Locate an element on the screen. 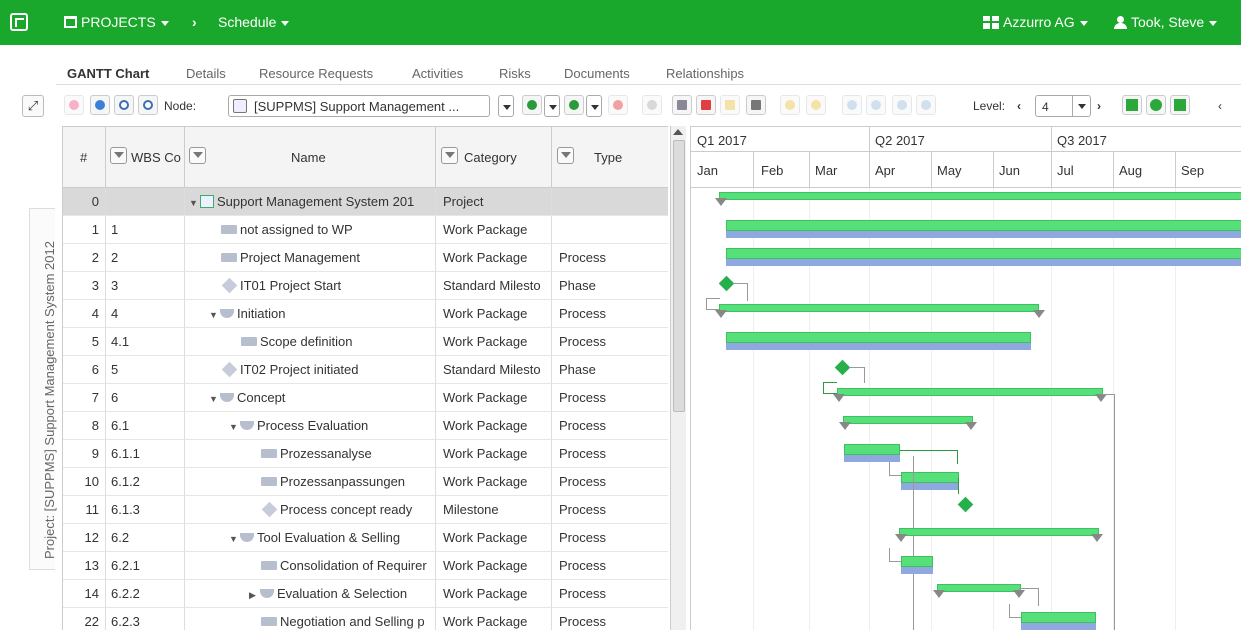  level-increase-icon: › is located at coordinates (1099, 106).